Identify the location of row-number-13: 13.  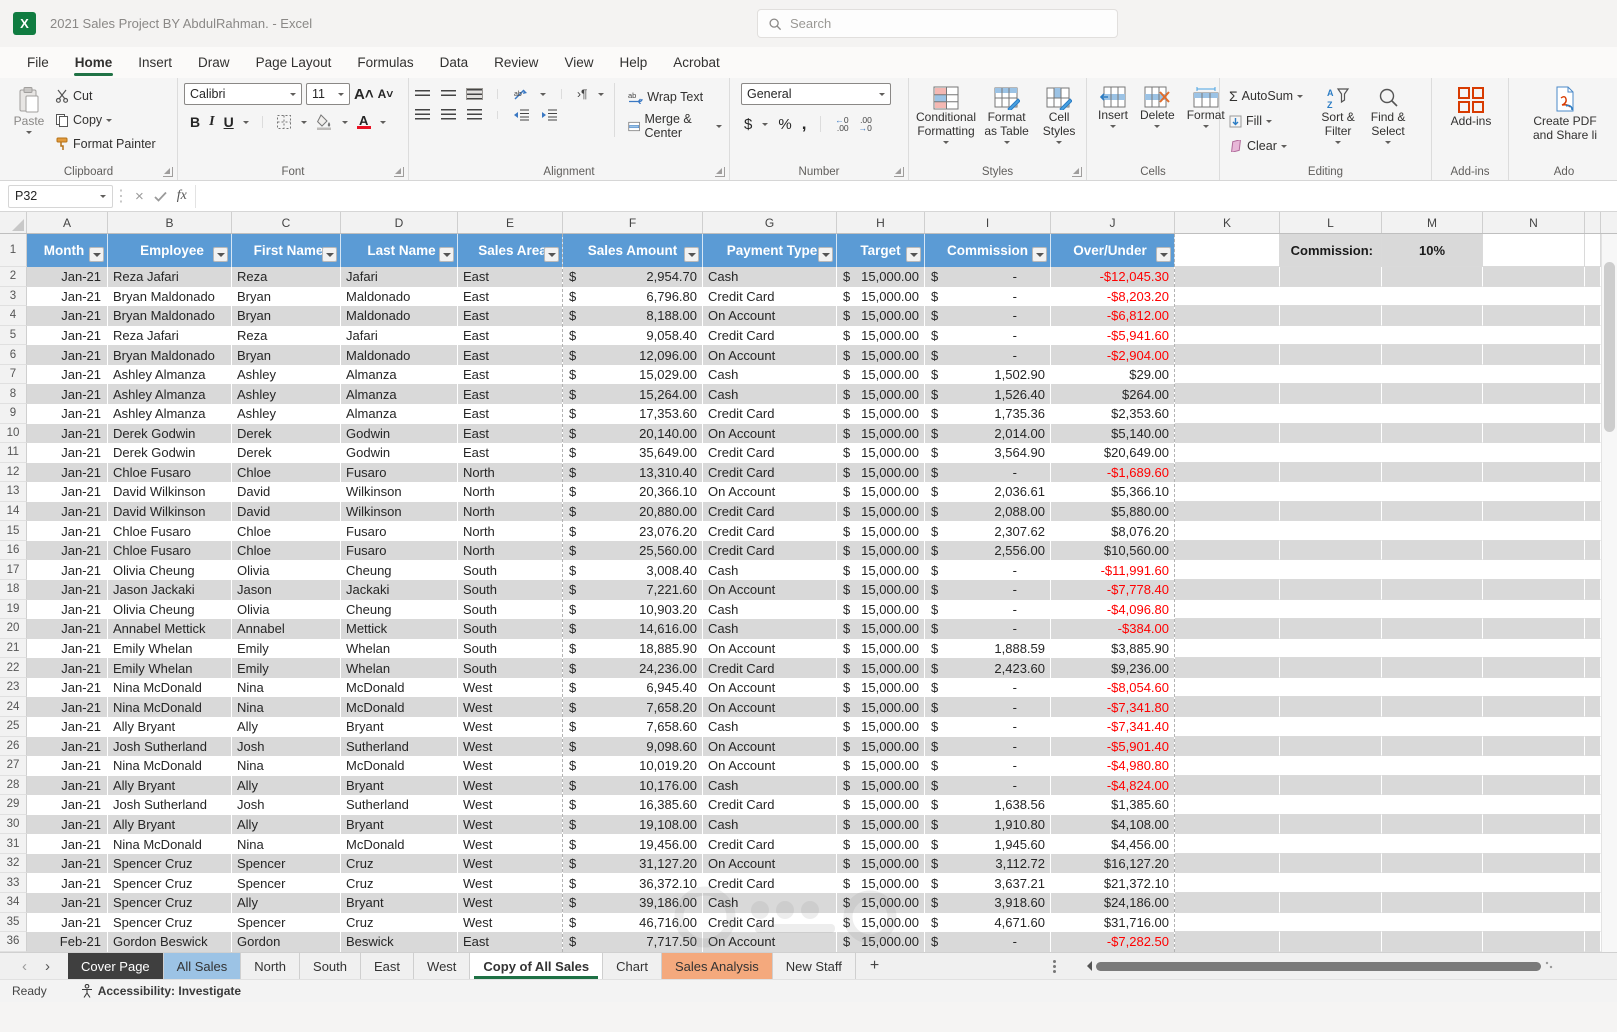
(13, 492).